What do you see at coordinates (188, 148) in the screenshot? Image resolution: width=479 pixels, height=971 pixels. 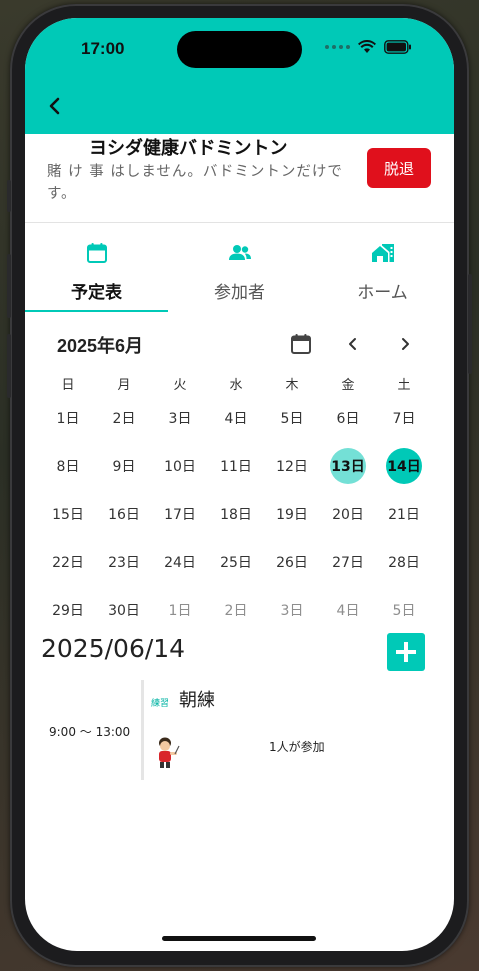 I see `group-title: ヨシダ健康バドミントン` at bounding box center [188, 148].